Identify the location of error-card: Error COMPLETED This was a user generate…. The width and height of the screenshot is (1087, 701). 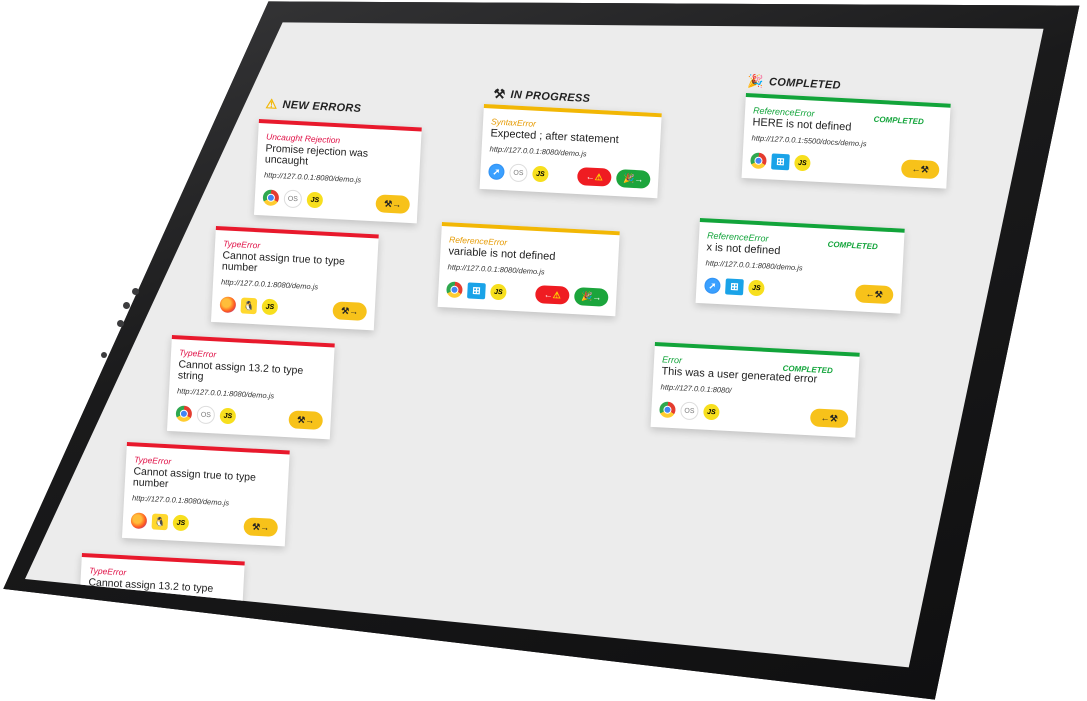
(755, 390).